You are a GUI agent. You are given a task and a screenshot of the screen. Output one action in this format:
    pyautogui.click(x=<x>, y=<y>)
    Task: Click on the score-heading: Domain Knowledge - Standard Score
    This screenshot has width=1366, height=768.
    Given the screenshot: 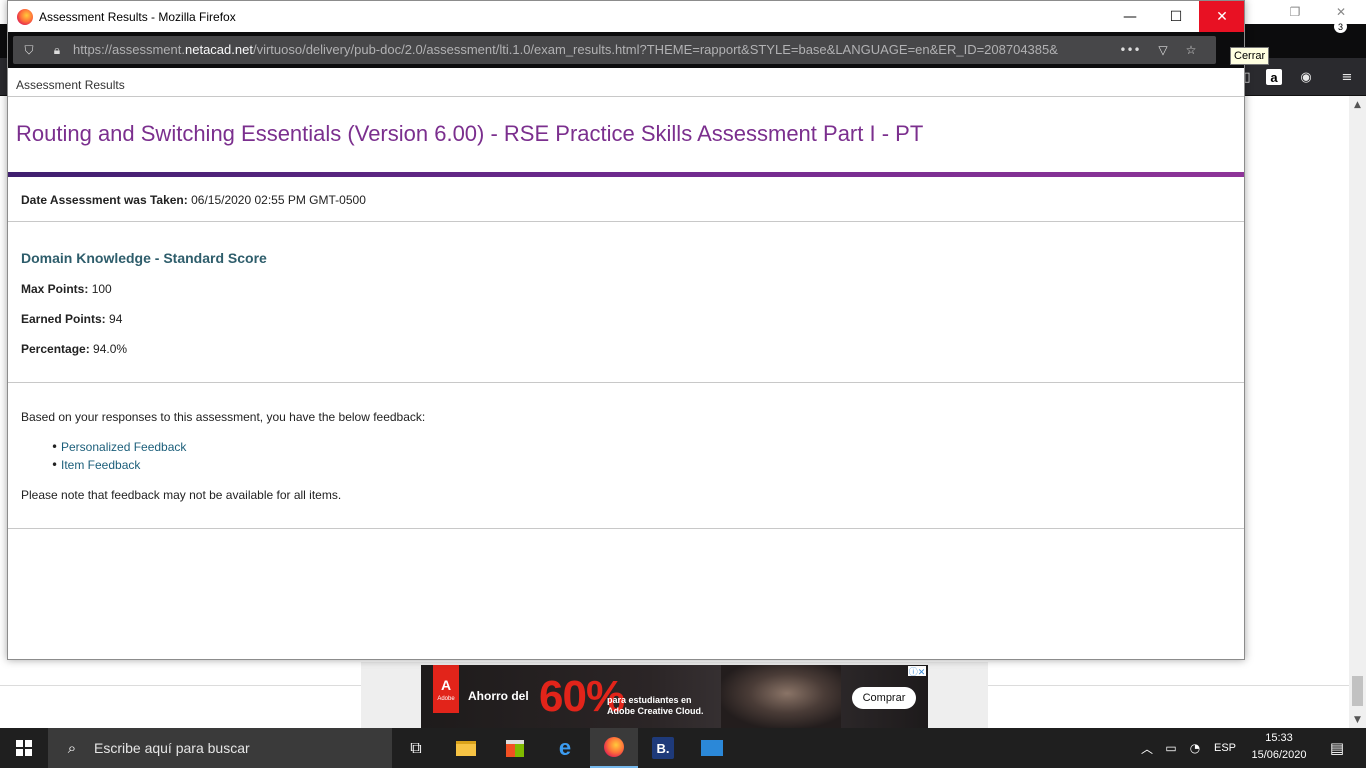 What is the action you would take?
    pyautogui.click(x=144, y=258)
    